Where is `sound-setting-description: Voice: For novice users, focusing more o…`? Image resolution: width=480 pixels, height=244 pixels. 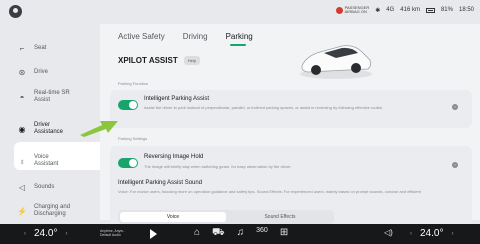
sound-setting-description: Voice: For novice users, focusing more o… is located at coordinates (269, 191).